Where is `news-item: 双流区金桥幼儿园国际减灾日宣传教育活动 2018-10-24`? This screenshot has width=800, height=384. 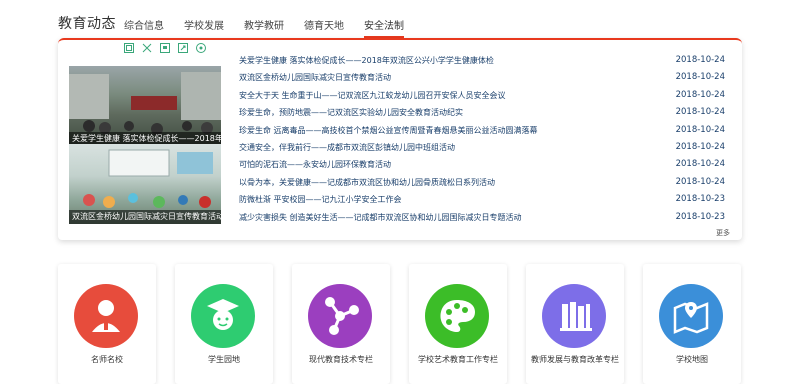 news-item: 双流区金桥幼儿园国际减灾日宣传教育活动 2018-10-24 is located at coordinates (486, 77).